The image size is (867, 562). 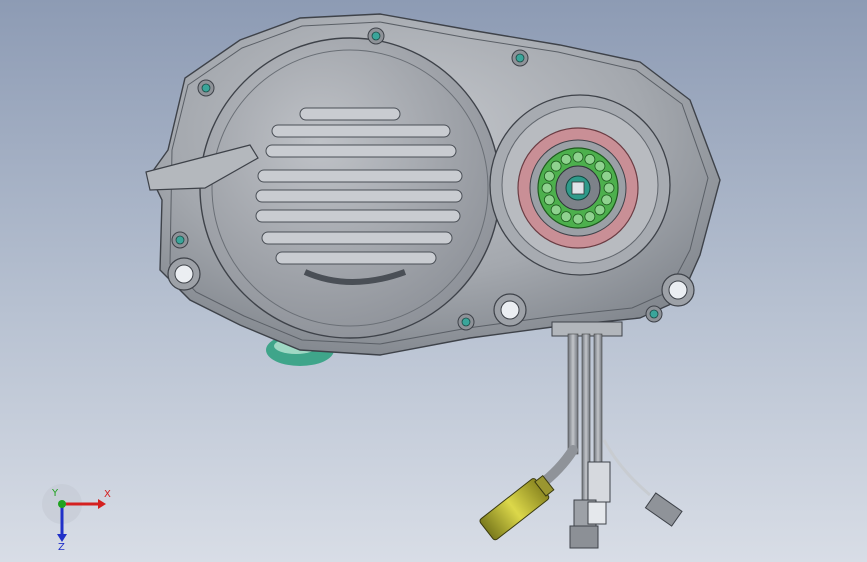 What do you see at coordinates (61, 546) in the screenshot?
I see `z-axis-label: Z` at bounding box center [61, 546].